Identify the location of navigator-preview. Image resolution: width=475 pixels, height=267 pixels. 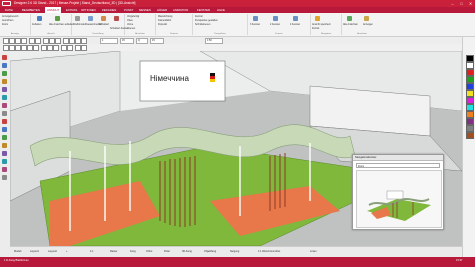
(399, 199).